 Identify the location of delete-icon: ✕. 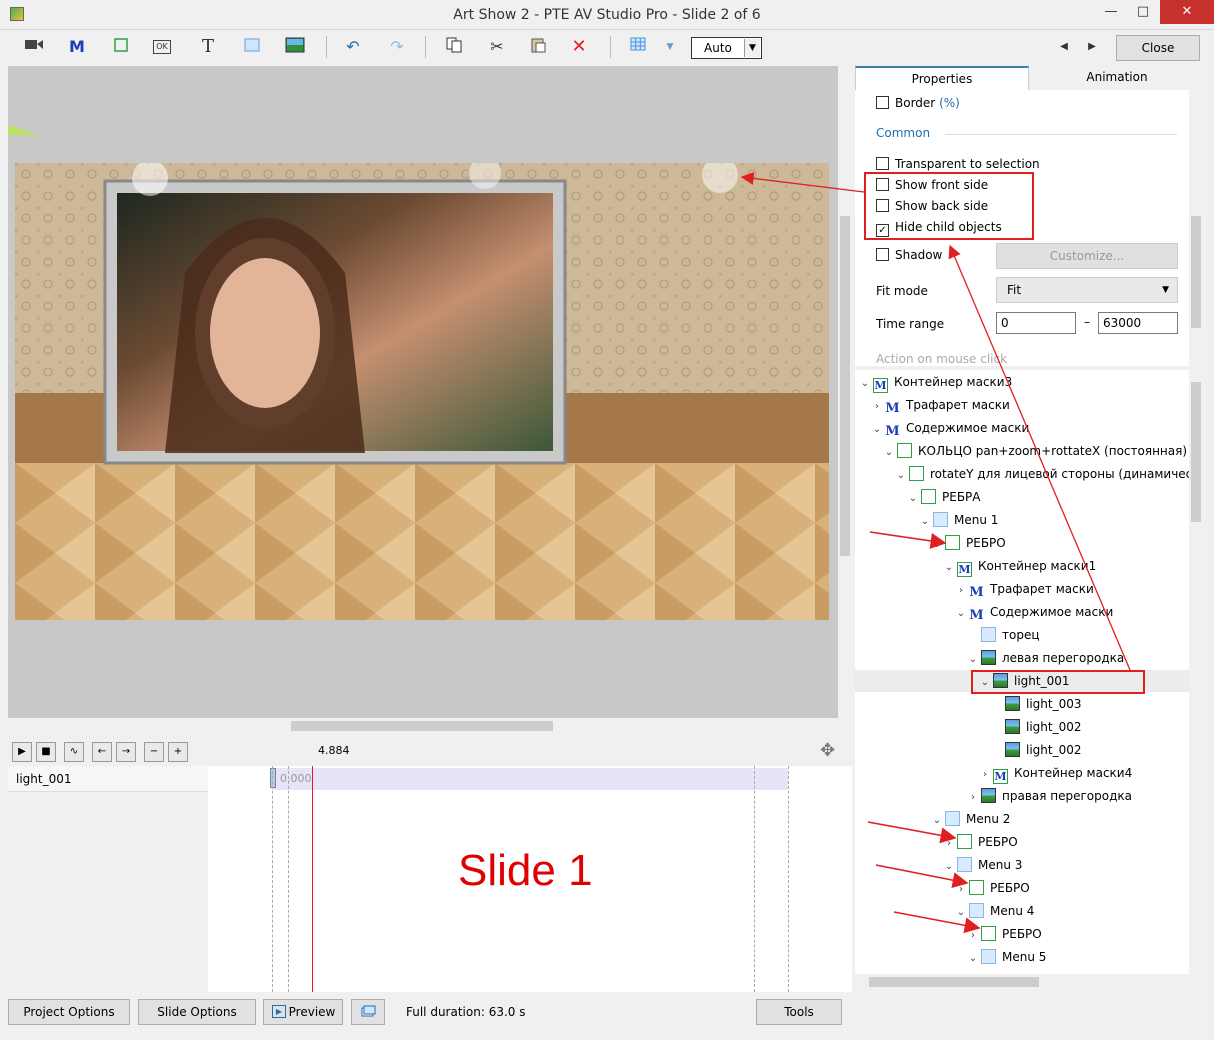
(579, 47).